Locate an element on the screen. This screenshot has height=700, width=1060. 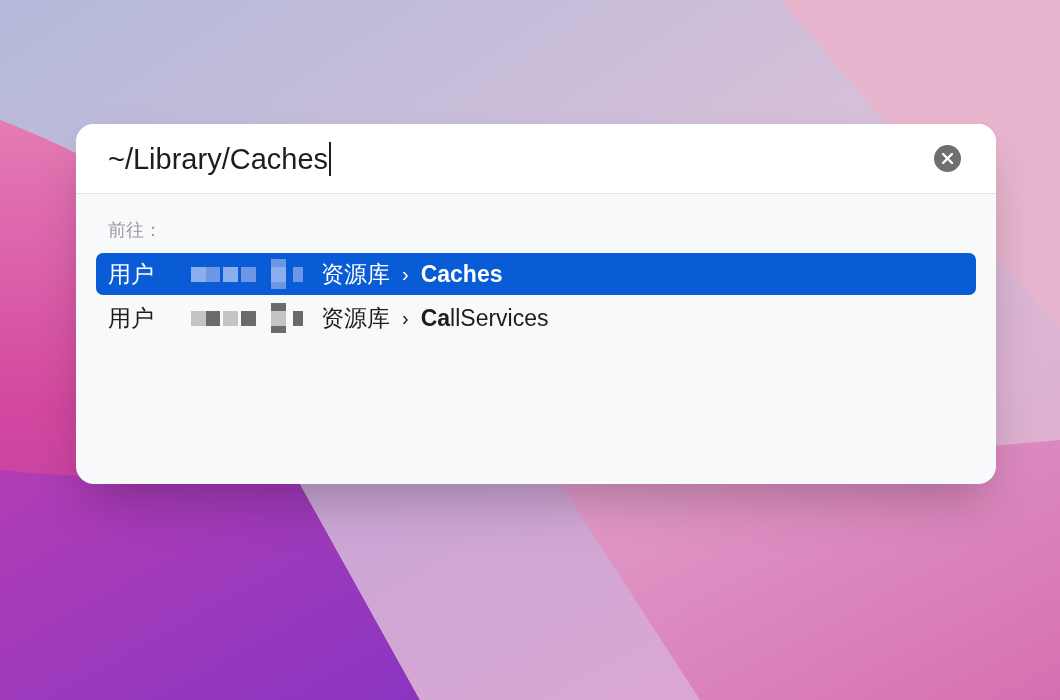
folder-name: Caches is located at coordinates (461, 274).